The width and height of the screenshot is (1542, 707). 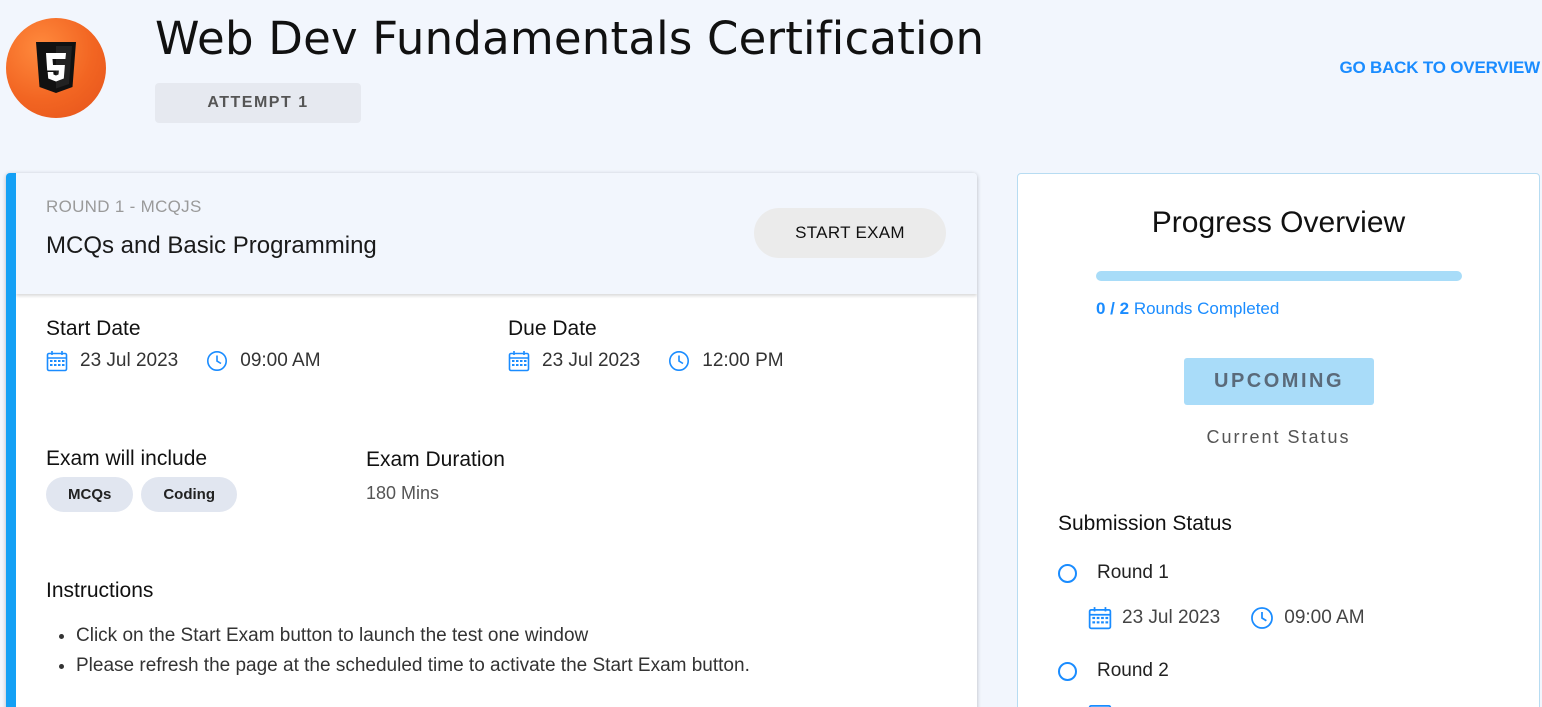 I want to click on submission-round-2-datetime, so click(x=1105, y=704).